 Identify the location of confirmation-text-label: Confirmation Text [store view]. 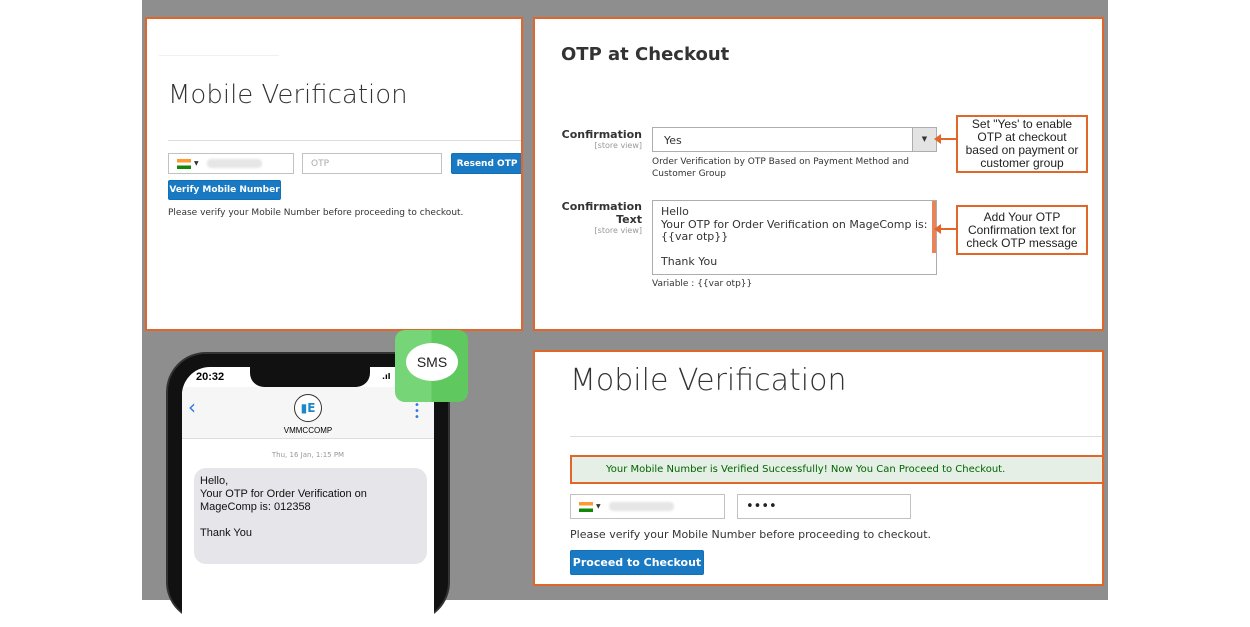
(588, 217).